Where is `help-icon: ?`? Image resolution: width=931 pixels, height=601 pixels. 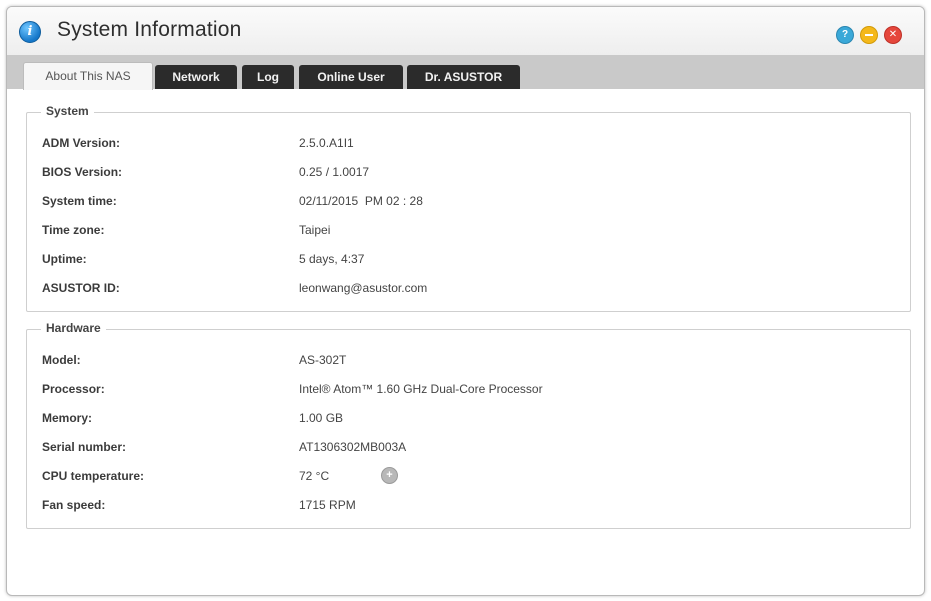 help-icon: ? is located at coordinates (845, 35).